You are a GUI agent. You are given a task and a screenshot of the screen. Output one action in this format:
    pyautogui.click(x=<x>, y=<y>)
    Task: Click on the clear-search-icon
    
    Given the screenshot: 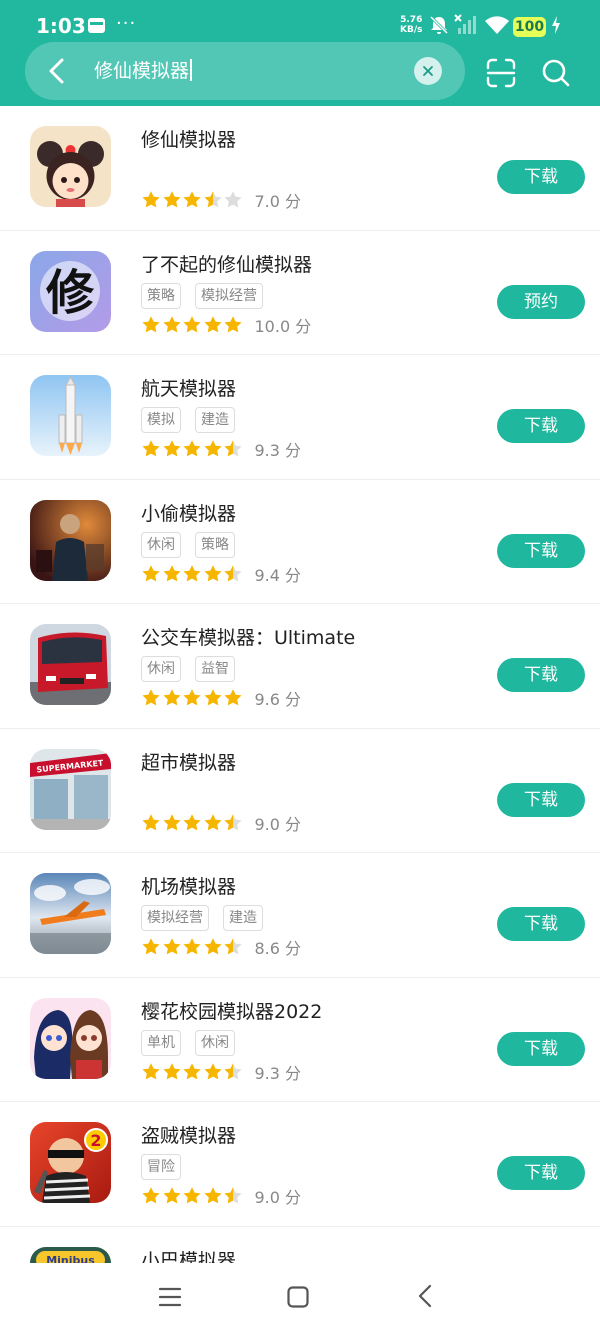 What is the action you would take?
    pyautogui.click(x=428, y=71)
    